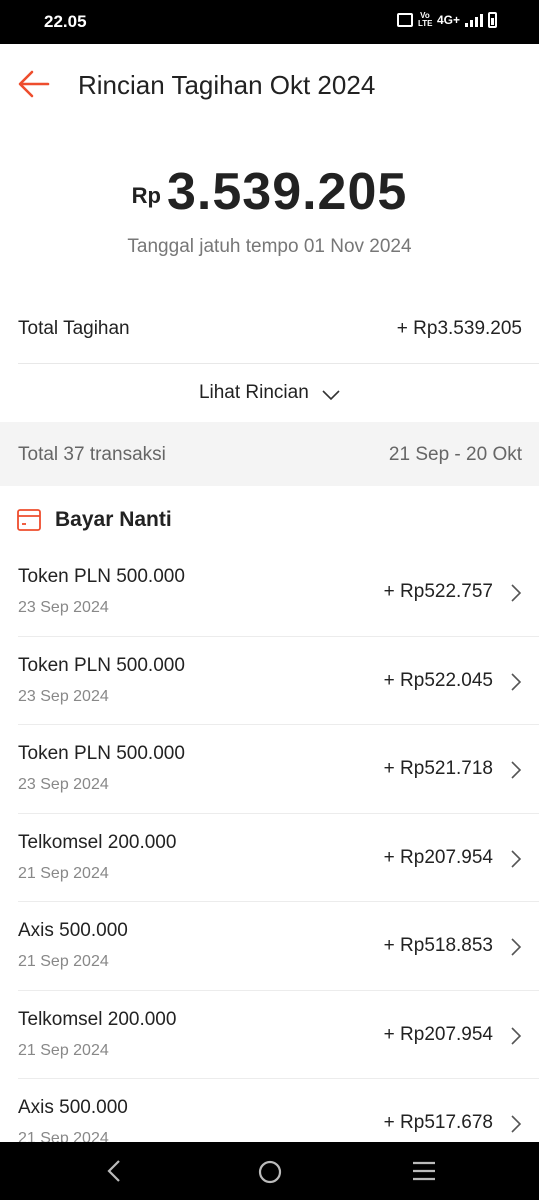  I want to click on status-icons: Vo LTE 4G+, so click(446, 19).